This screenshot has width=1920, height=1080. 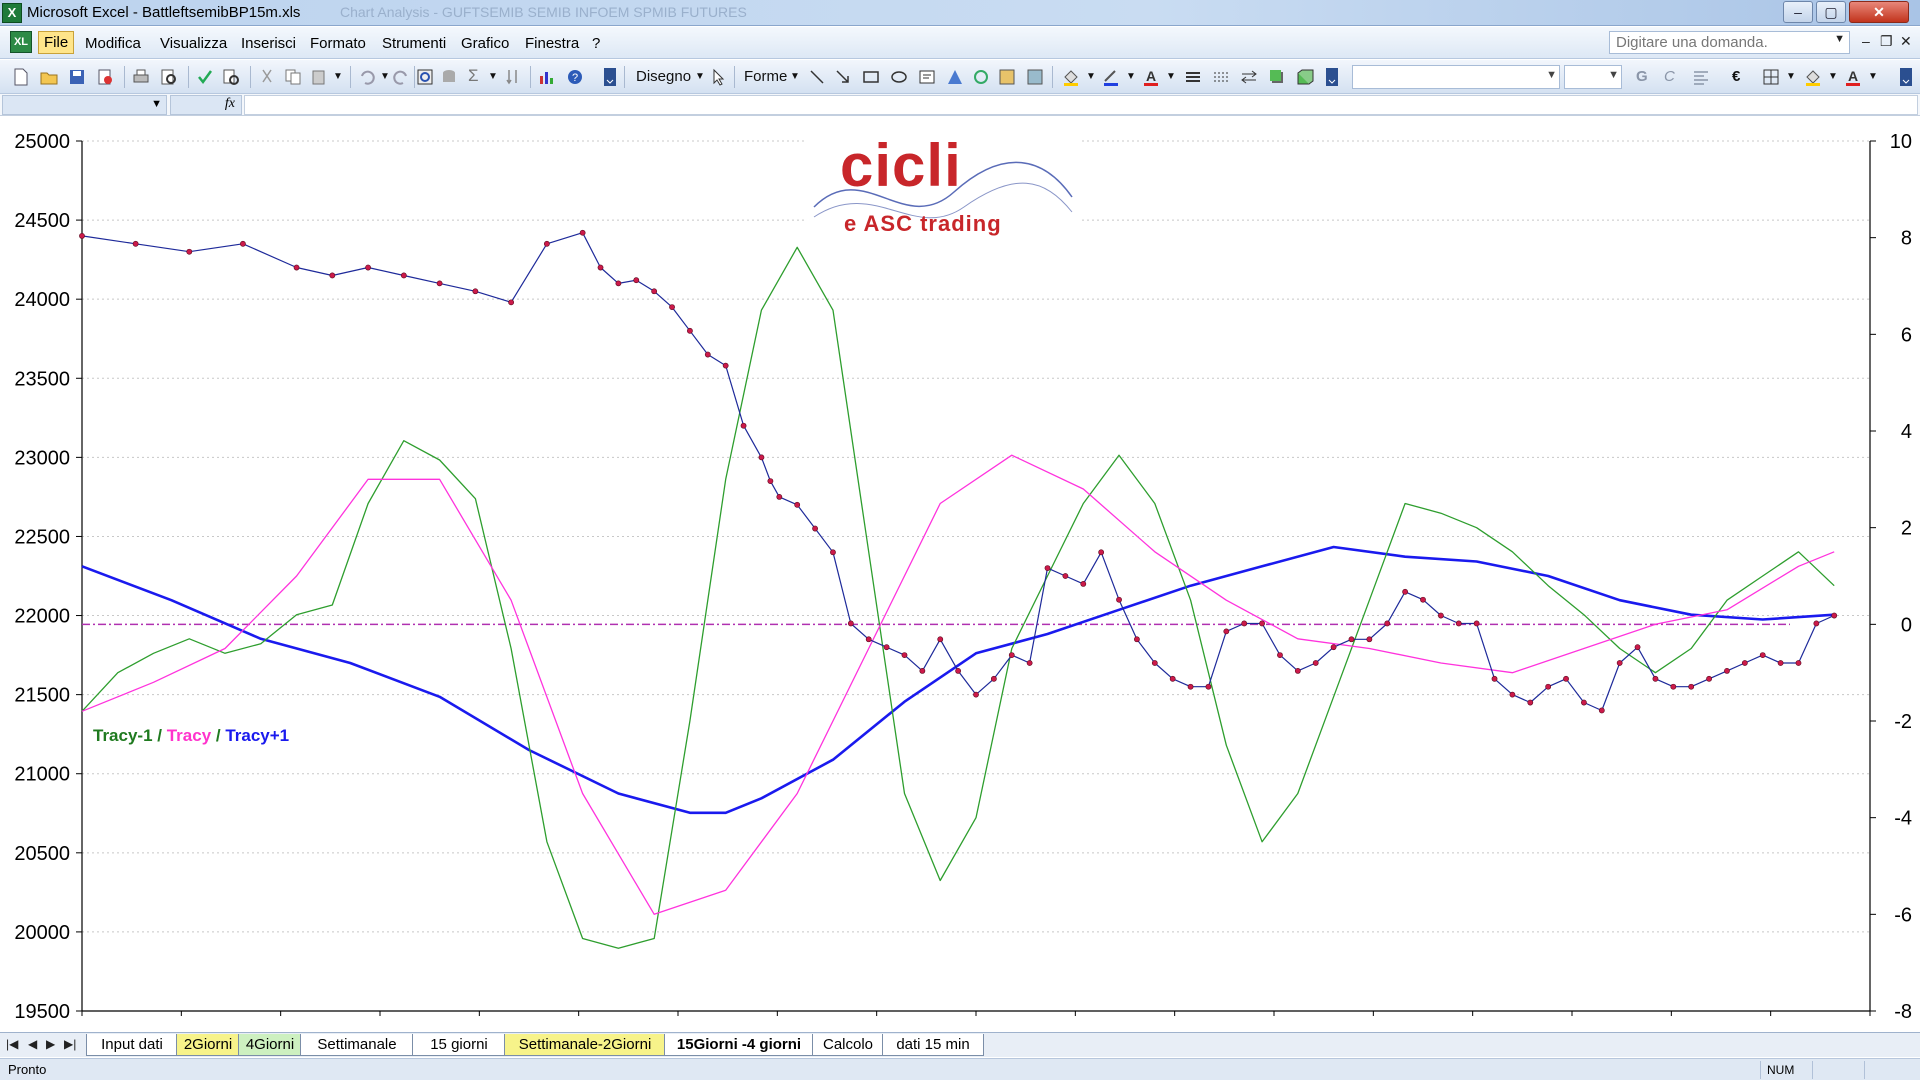 What do you see at coordinates (899, 77) in the screenshot?
I see `oval-tool-icon` at bounding box center [899, 77].